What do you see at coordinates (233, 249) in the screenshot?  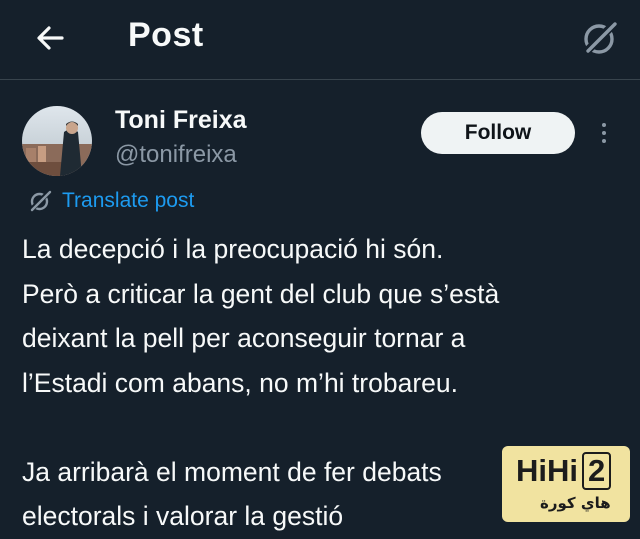 I see `post-line: La decepció i la preocupació hi són.` at bounding box center [233, 249].